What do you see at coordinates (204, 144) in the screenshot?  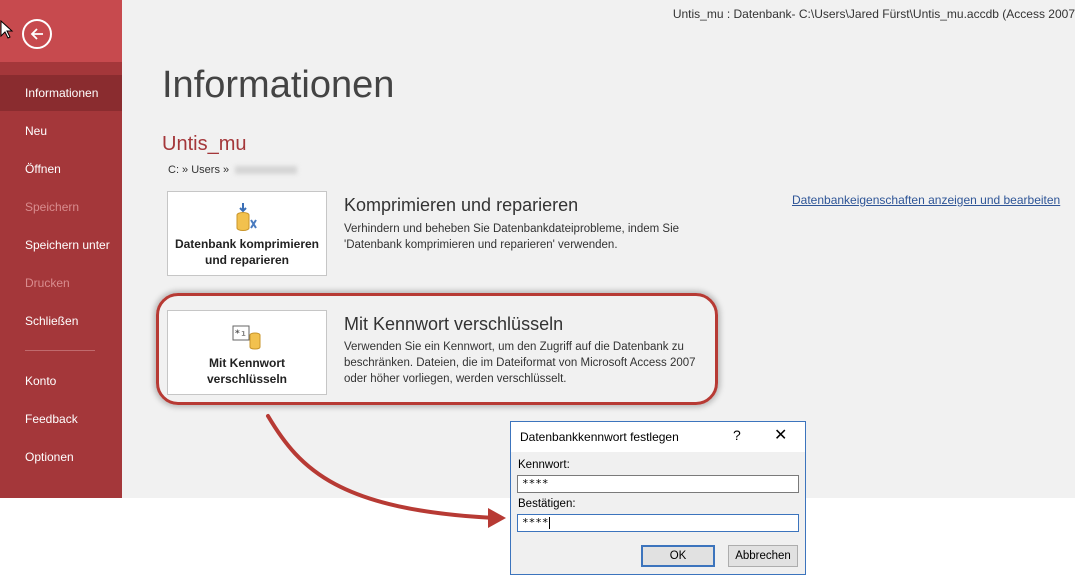 I see `database-name: Untis_mu` at bounding box center [204, 144].